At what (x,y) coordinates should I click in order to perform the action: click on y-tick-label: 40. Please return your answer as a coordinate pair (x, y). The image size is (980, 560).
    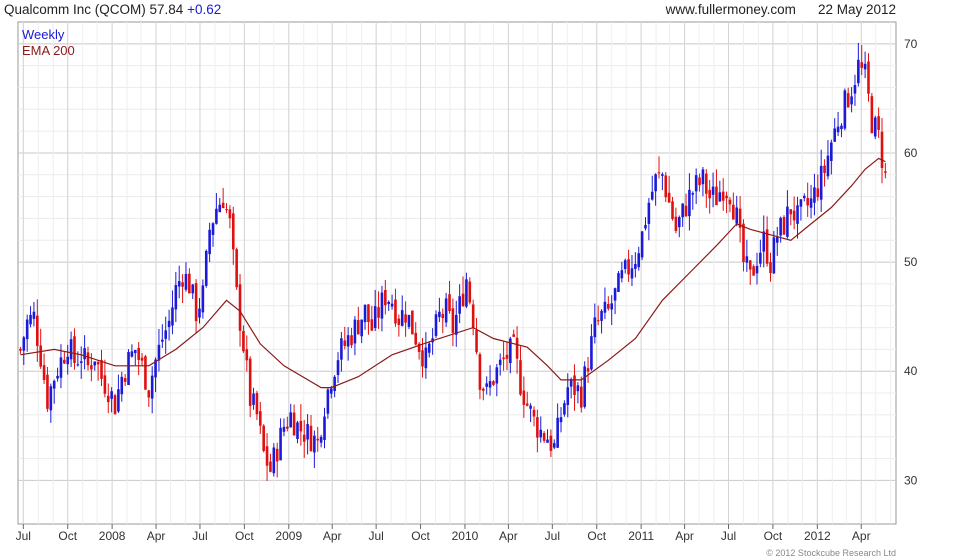
    Looking at the image, I should click on (911, 371).